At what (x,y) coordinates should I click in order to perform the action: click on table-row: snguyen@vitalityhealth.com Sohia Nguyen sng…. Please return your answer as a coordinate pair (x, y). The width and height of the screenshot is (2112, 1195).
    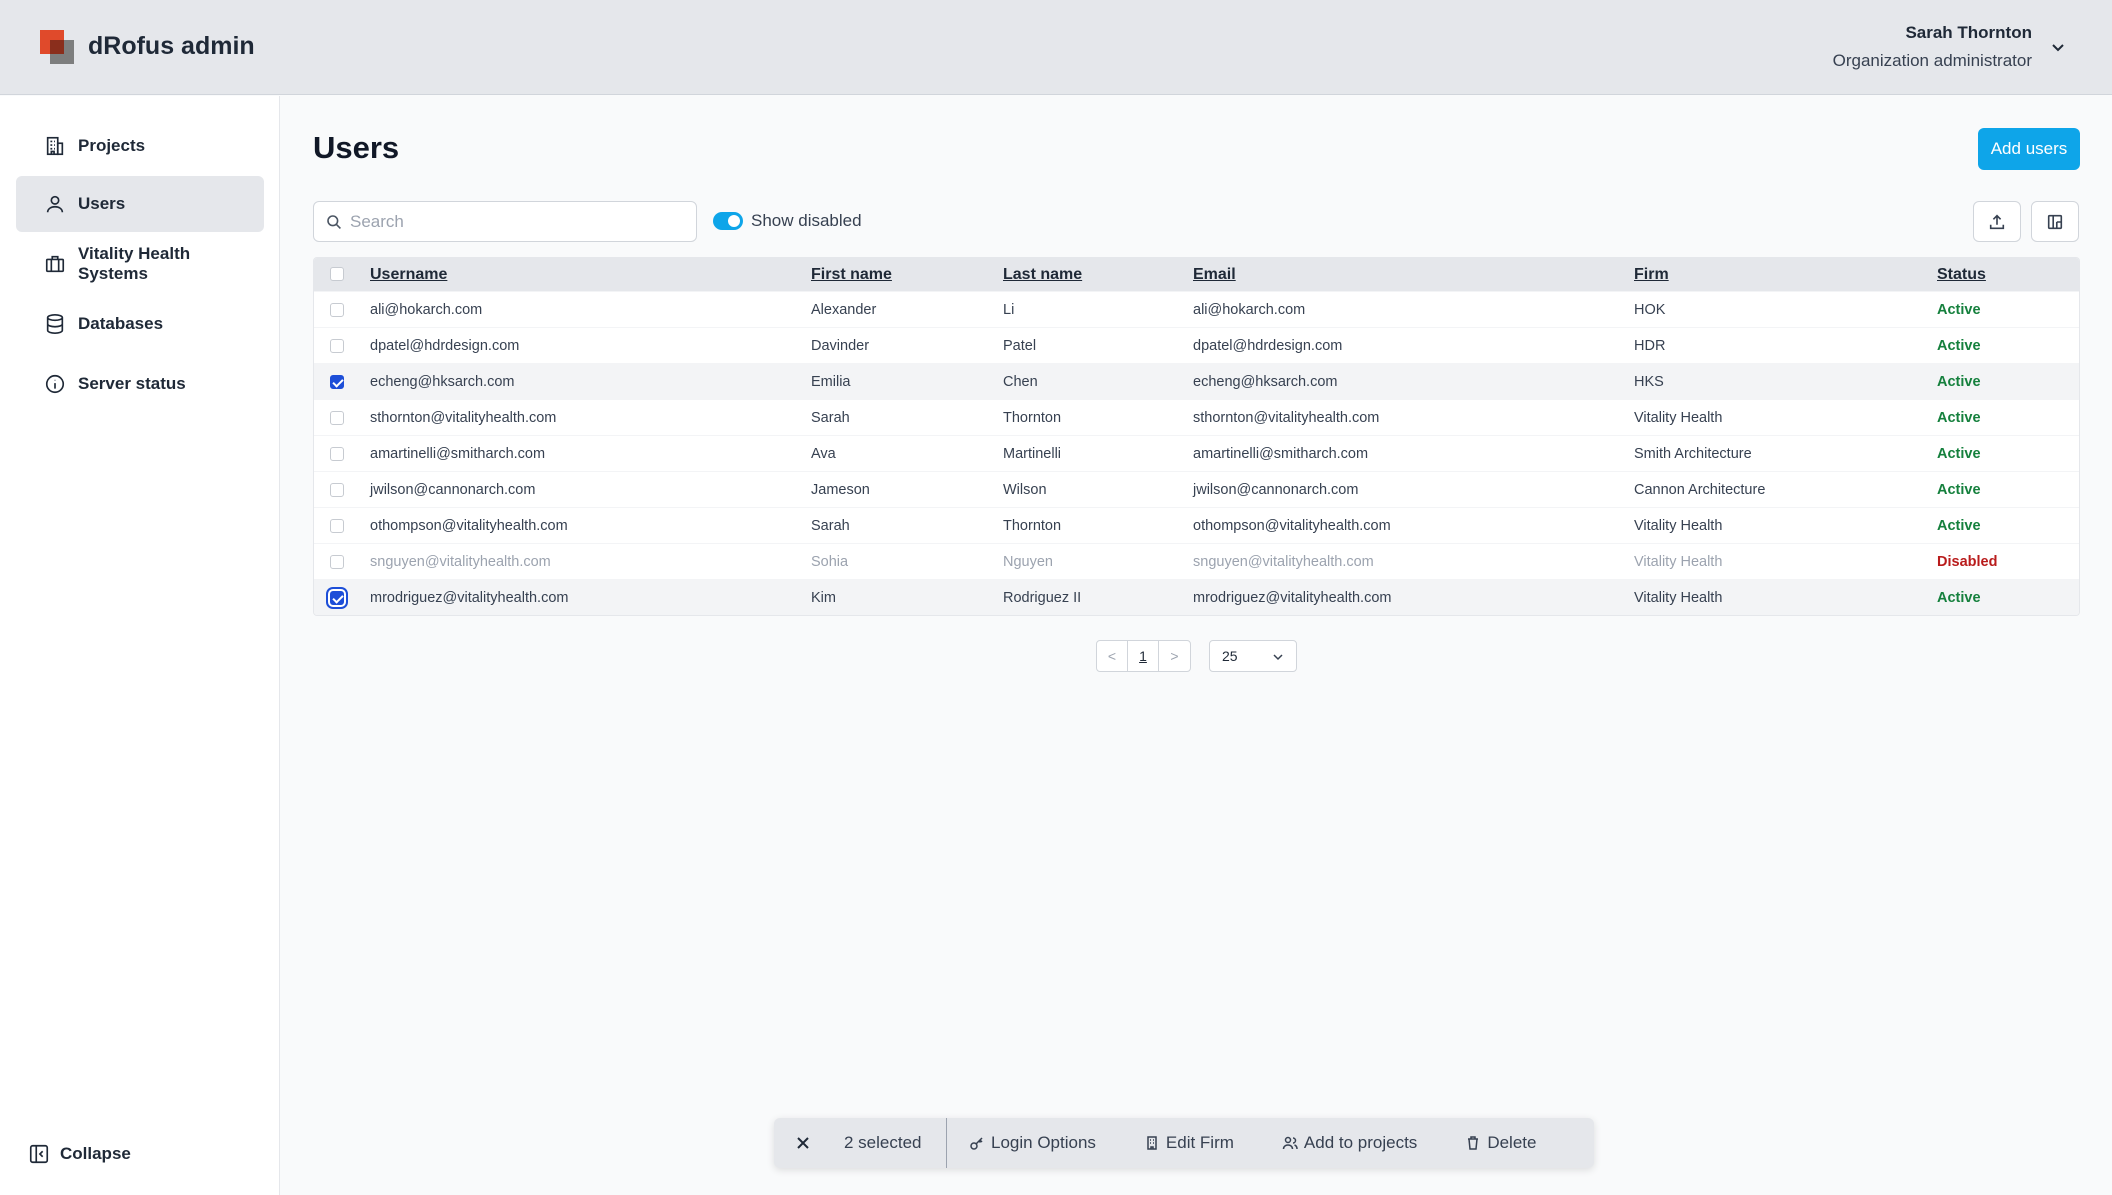
    Looking at the image, I should click on (1196, 561).